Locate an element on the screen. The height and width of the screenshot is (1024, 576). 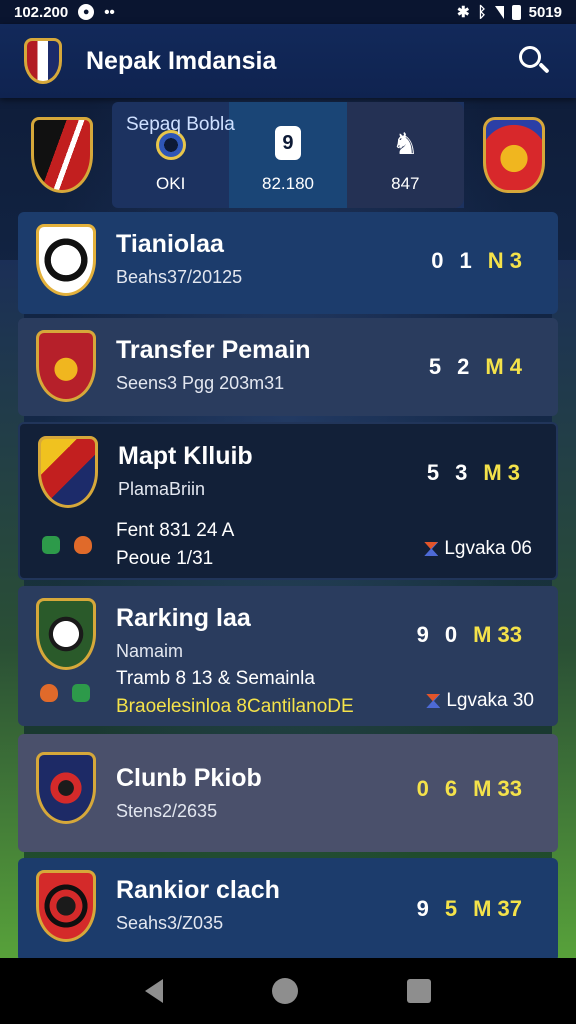
detail-line: Fent 831 24 A is located at coordinates (175, 530).